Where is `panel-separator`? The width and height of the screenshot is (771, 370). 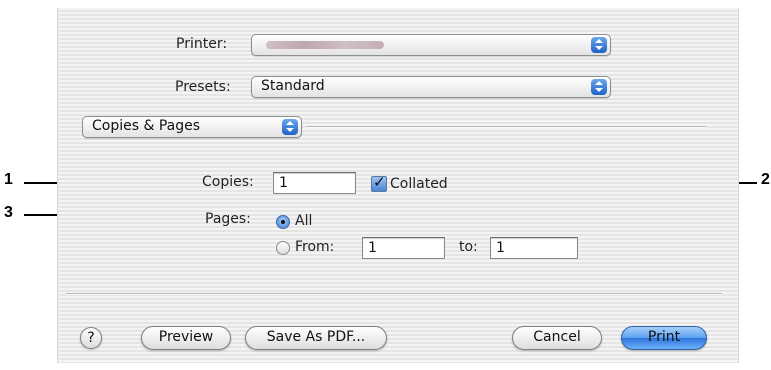
panel-separator is located at coordinates (506, 127).